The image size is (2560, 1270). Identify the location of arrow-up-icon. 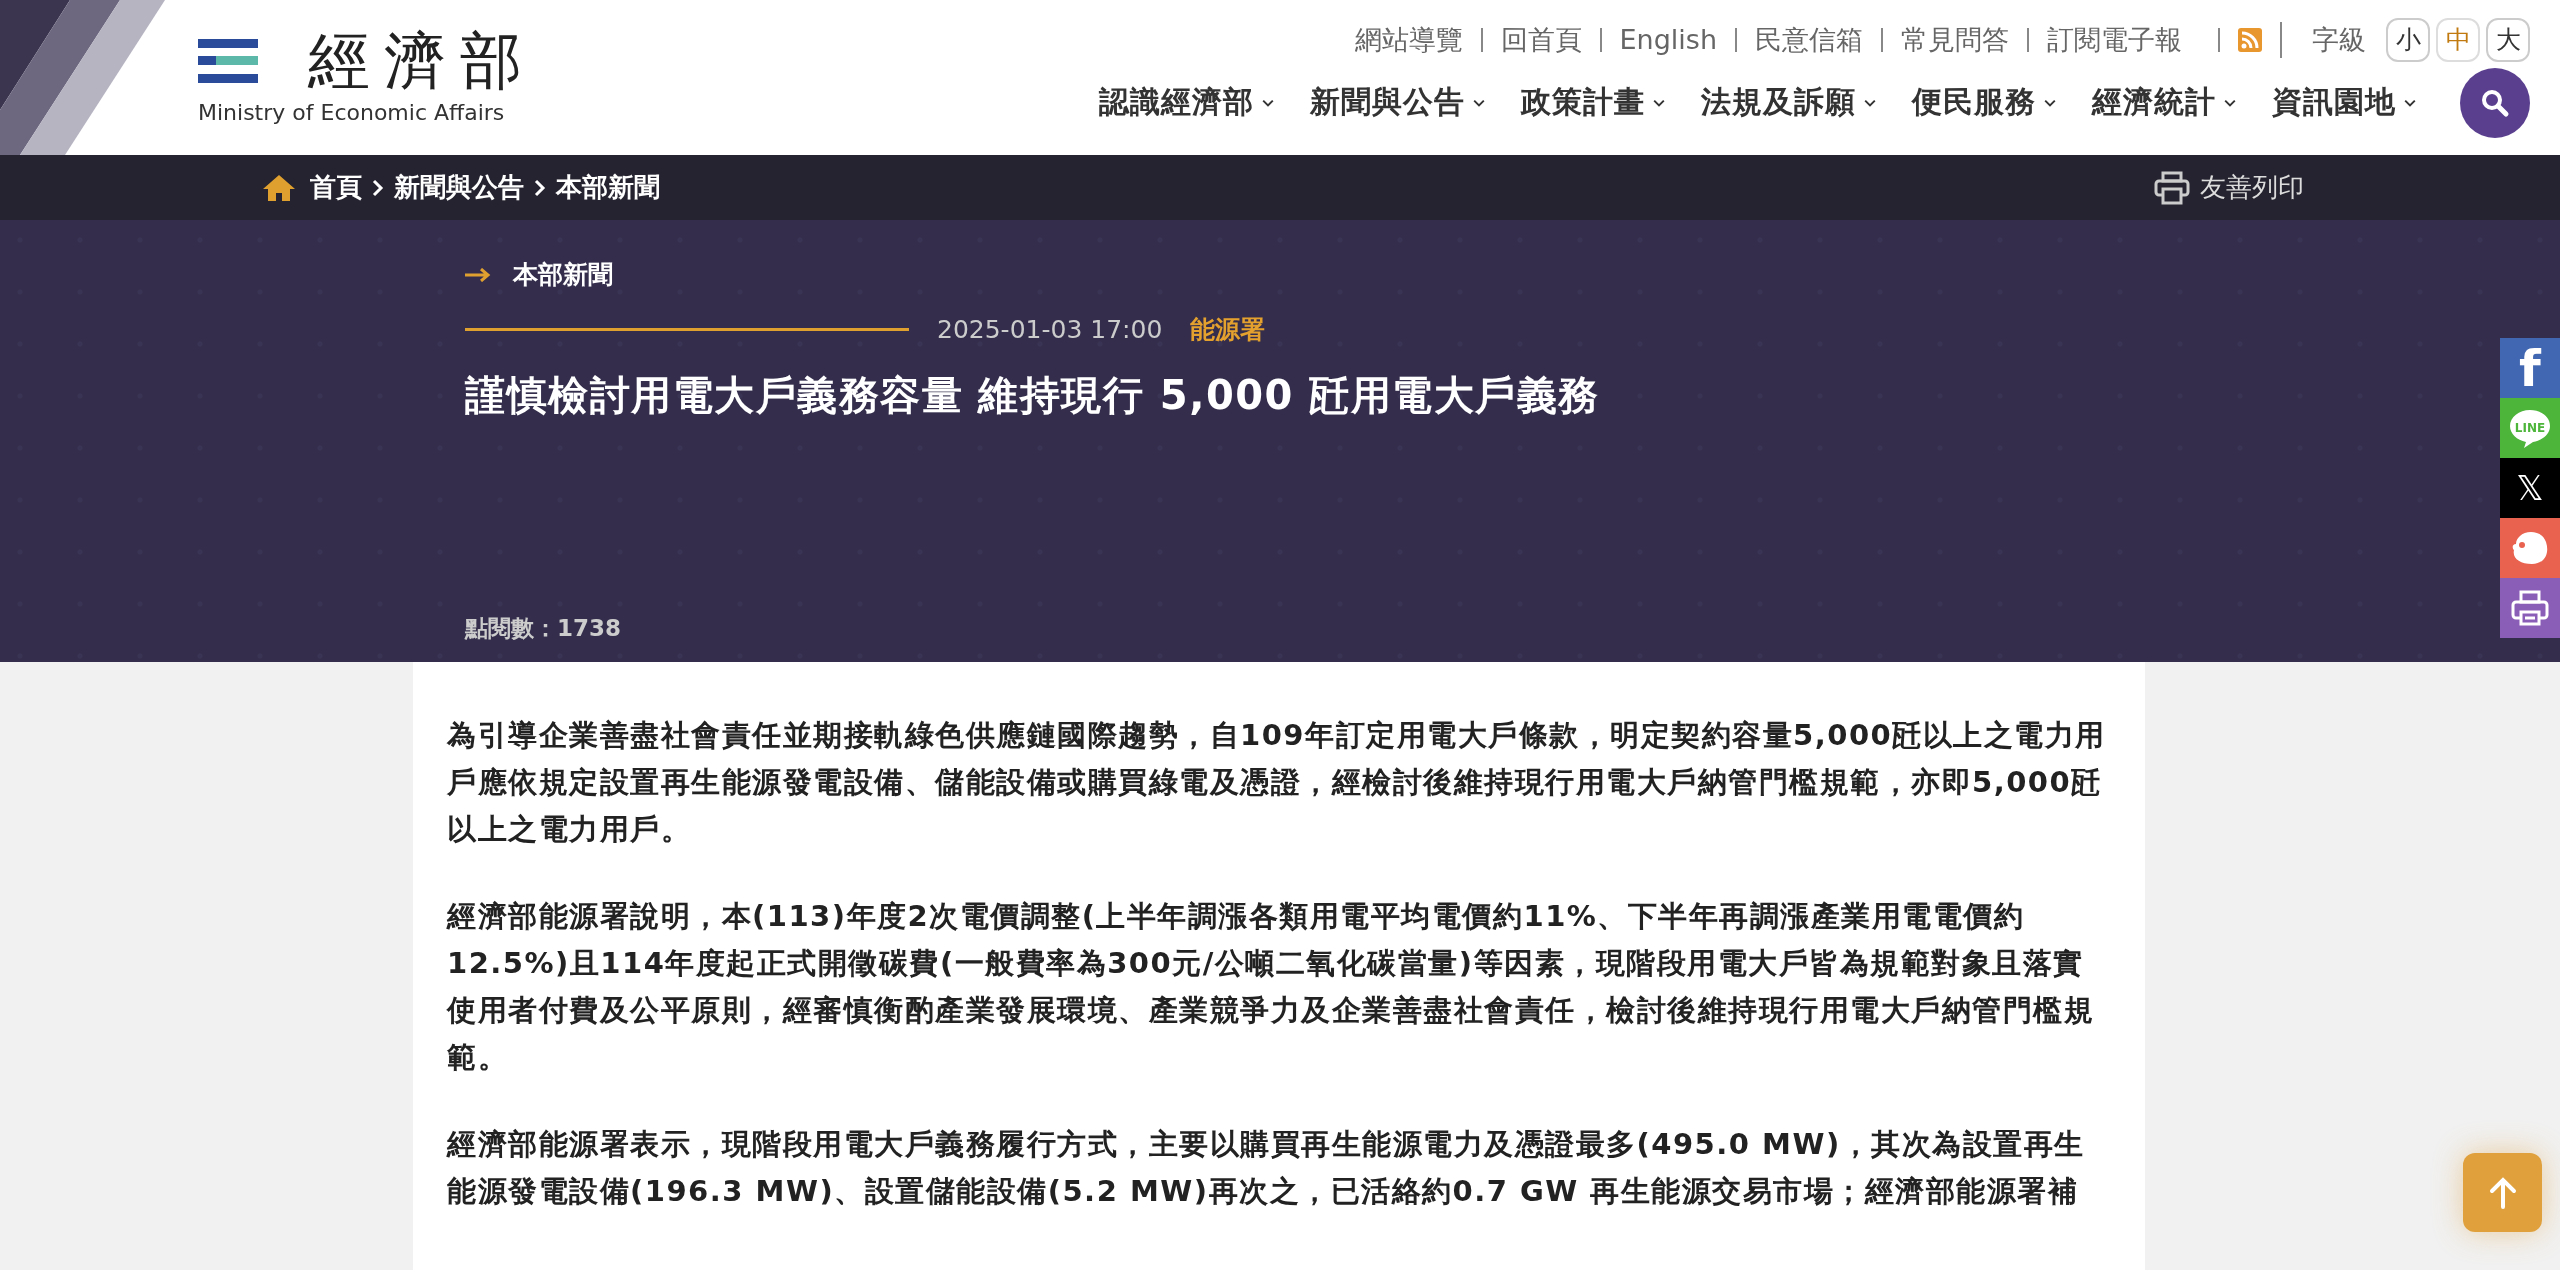
(2502, 1192).